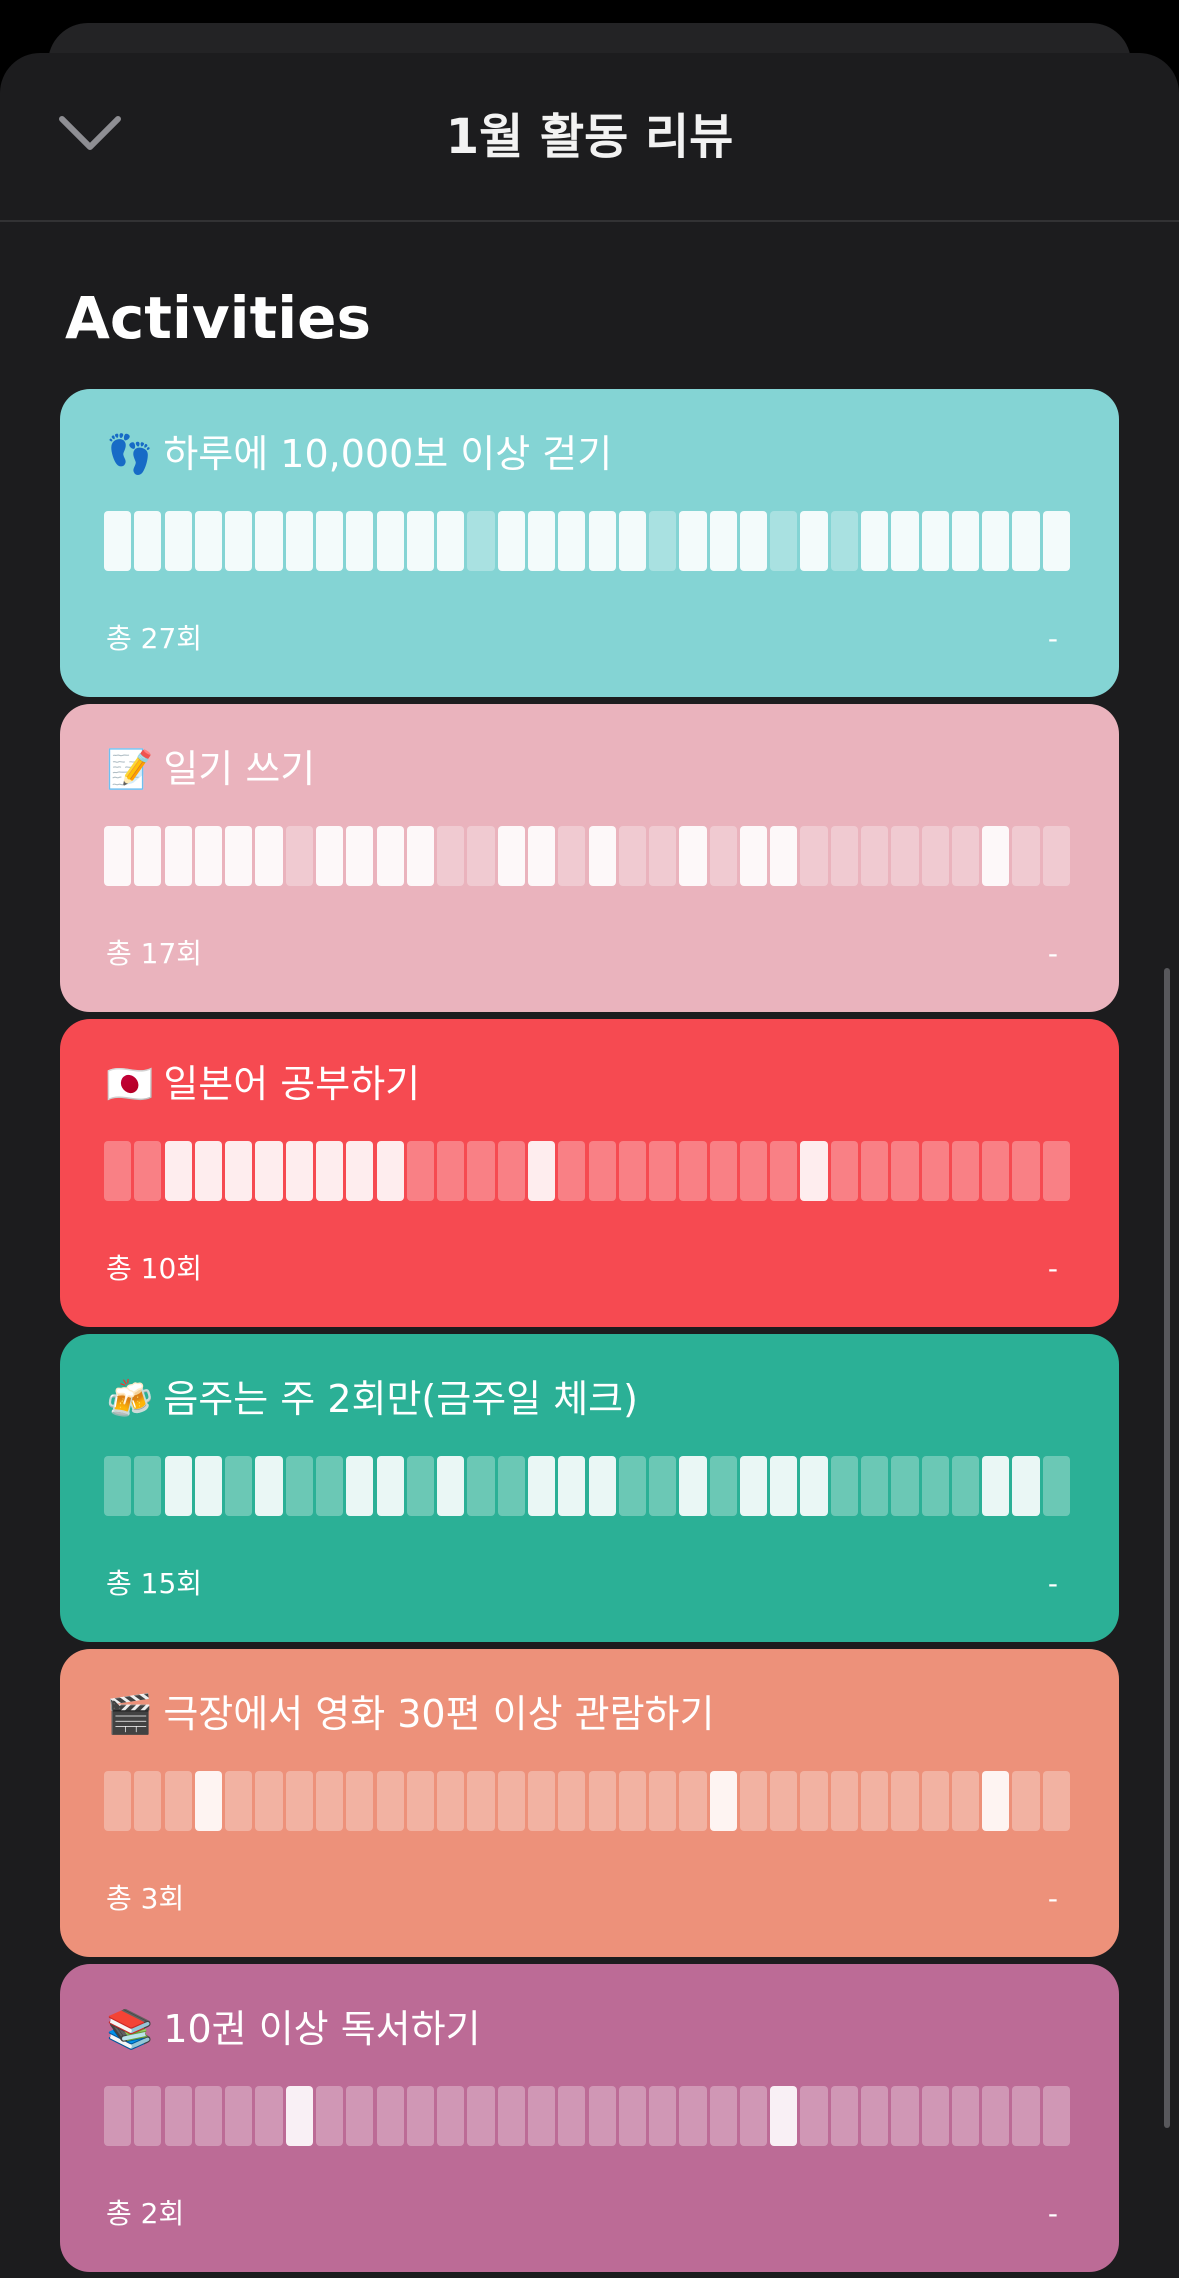 This screenshot has width=1179, height=2278. What do you see at coordinates (210, 769) in the screenshot?
I see `activity-title: 📝 일기 쓰기` at bounding box center [210, 769].